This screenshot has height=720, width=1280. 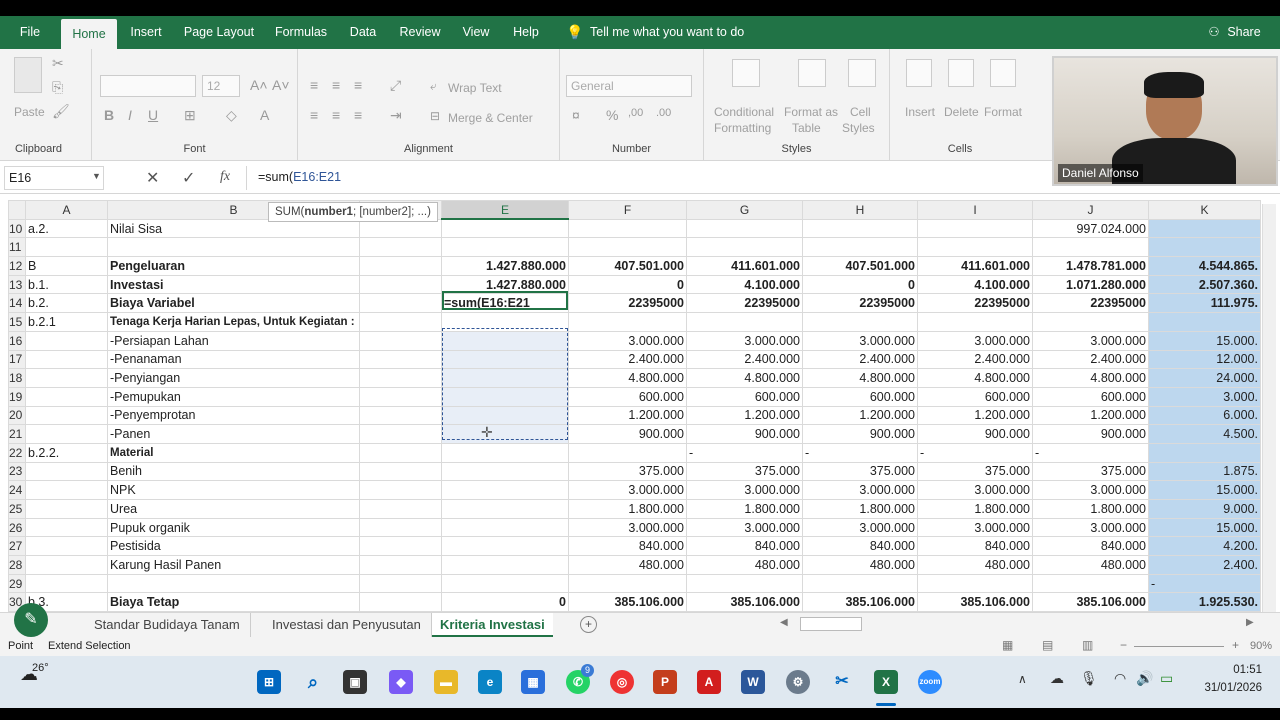 What do you see at coordinates (89, 34) in the screenshot?
I see `tab-home: Home` at bounding box center [89, 34].